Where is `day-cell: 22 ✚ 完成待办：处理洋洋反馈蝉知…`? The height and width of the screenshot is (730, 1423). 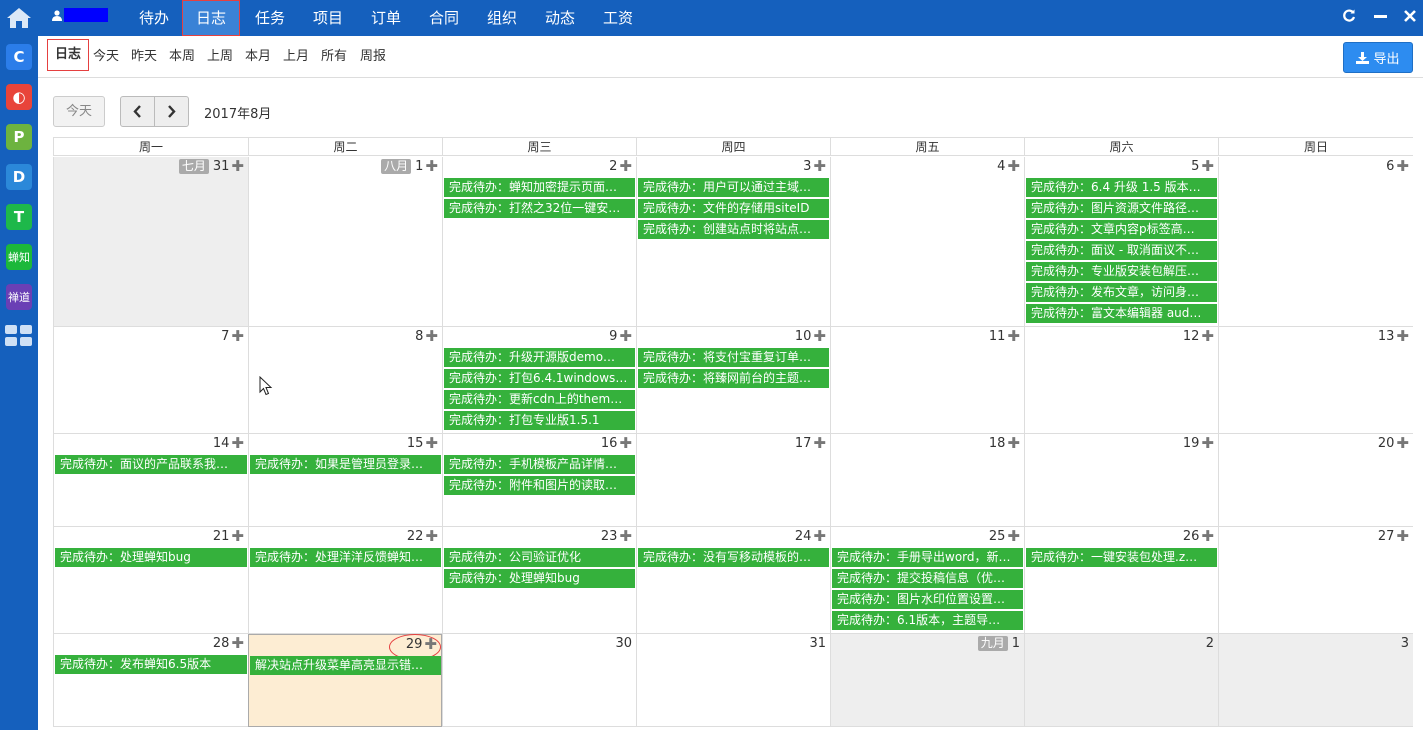 day-cell: 22 ✚ 完成待办：处理洋洋反馈蝉知… is located at coordinates (345, 580).